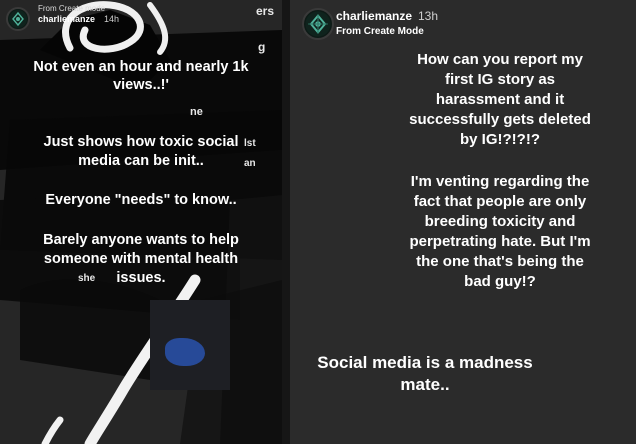 Image resolution: width=636 pixels, height=444 pixels. Describe the element at coordinates (286, 222) in the screenshot. I see `panel-divider` at that location.